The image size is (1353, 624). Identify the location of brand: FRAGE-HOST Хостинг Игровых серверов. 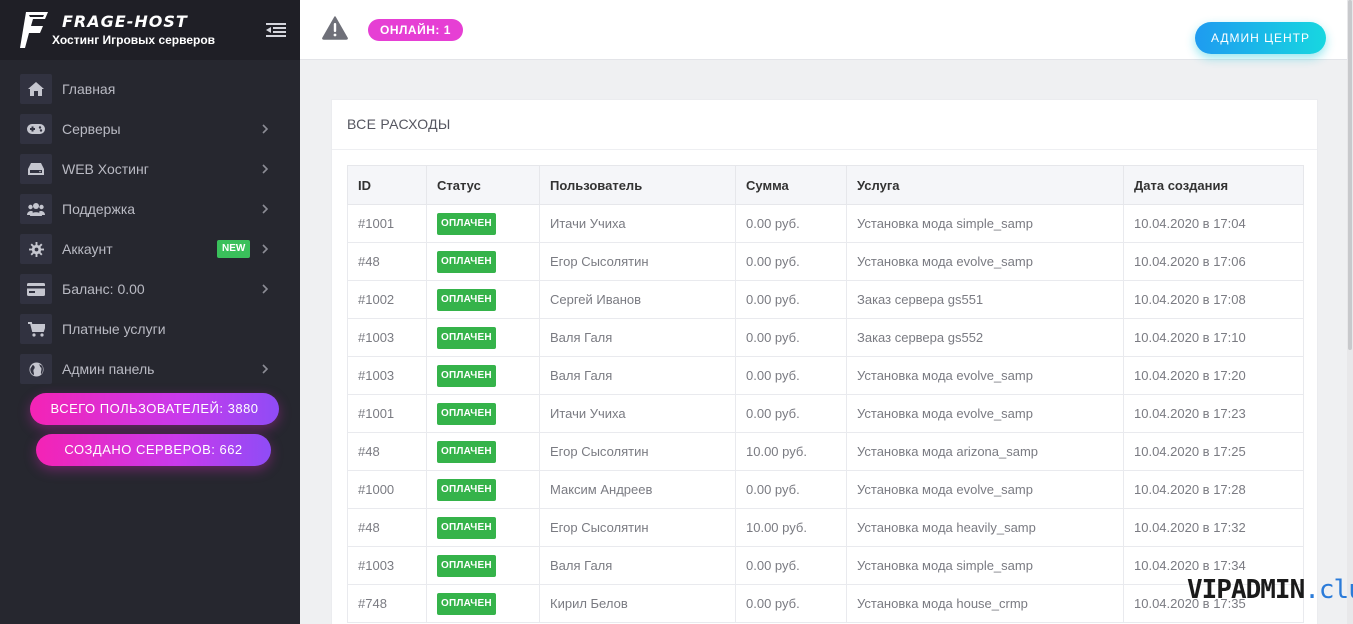
(150, 30).